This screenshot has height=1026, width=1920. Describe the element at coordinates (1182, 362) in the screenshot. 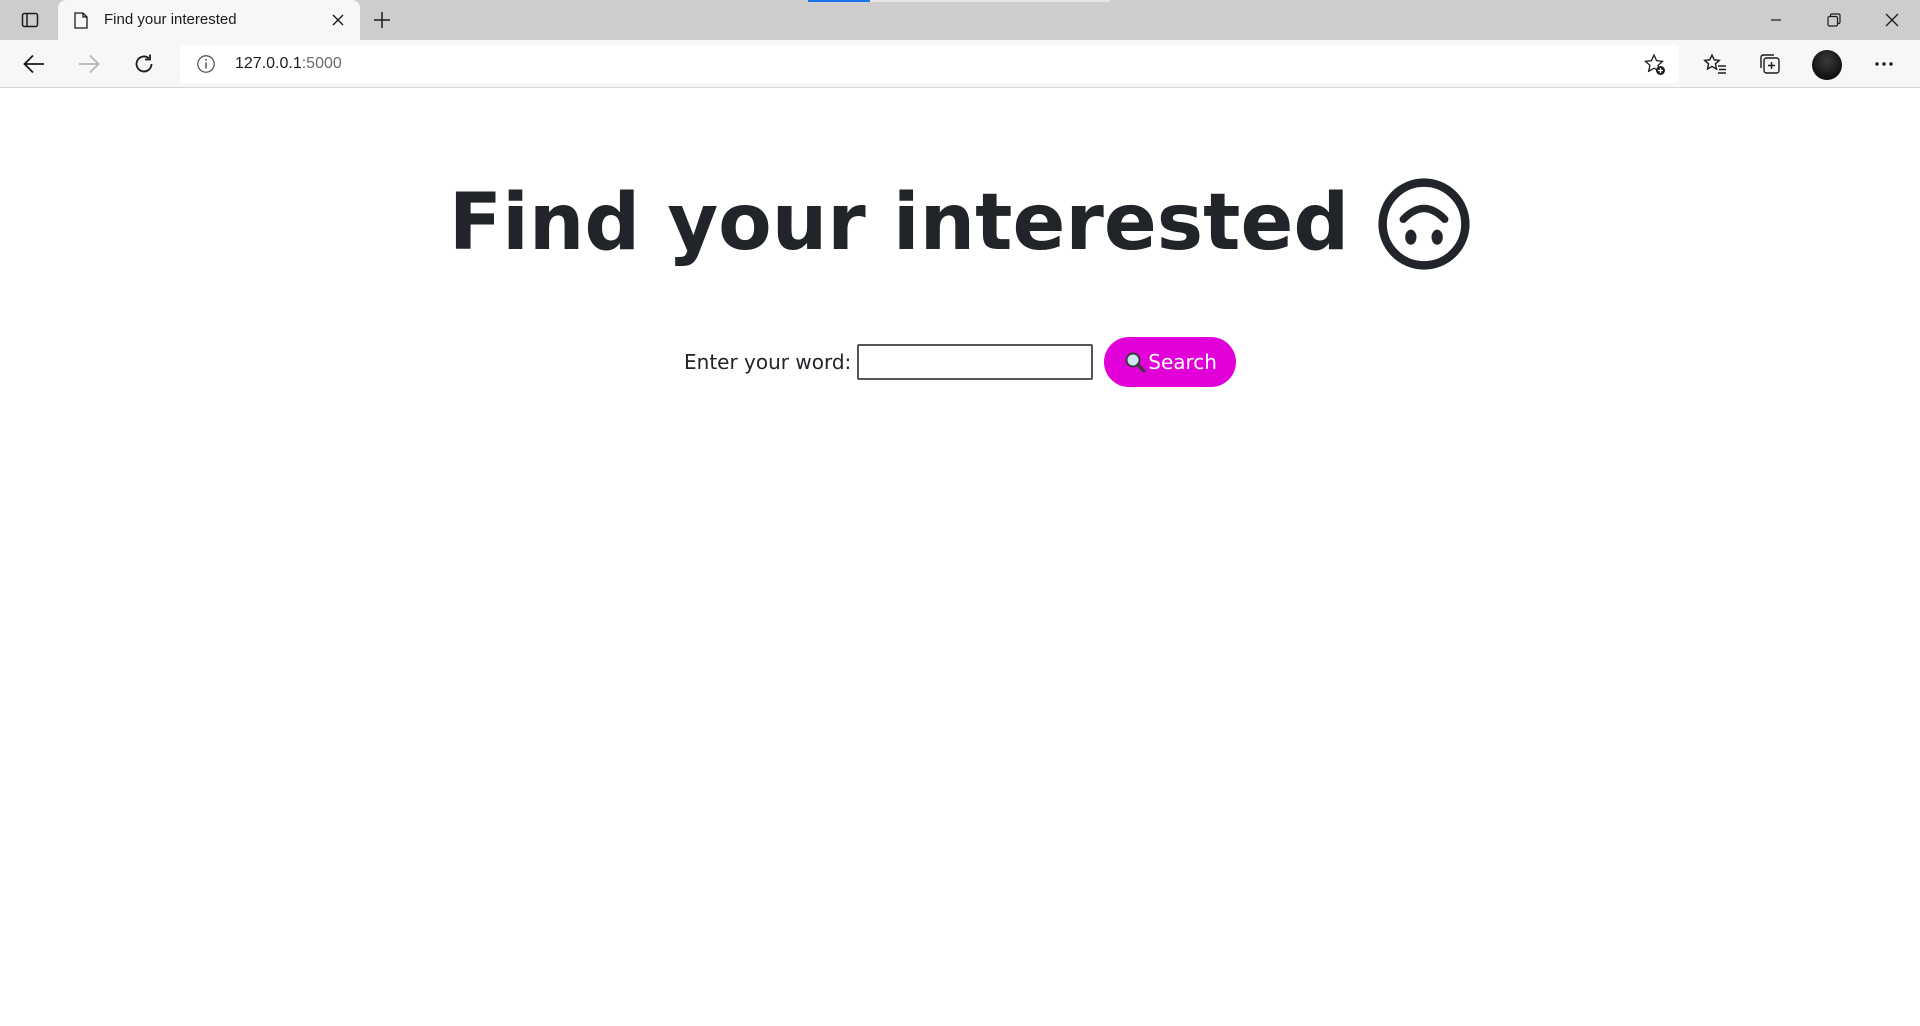

I see `search-button-label: Search` at that location.